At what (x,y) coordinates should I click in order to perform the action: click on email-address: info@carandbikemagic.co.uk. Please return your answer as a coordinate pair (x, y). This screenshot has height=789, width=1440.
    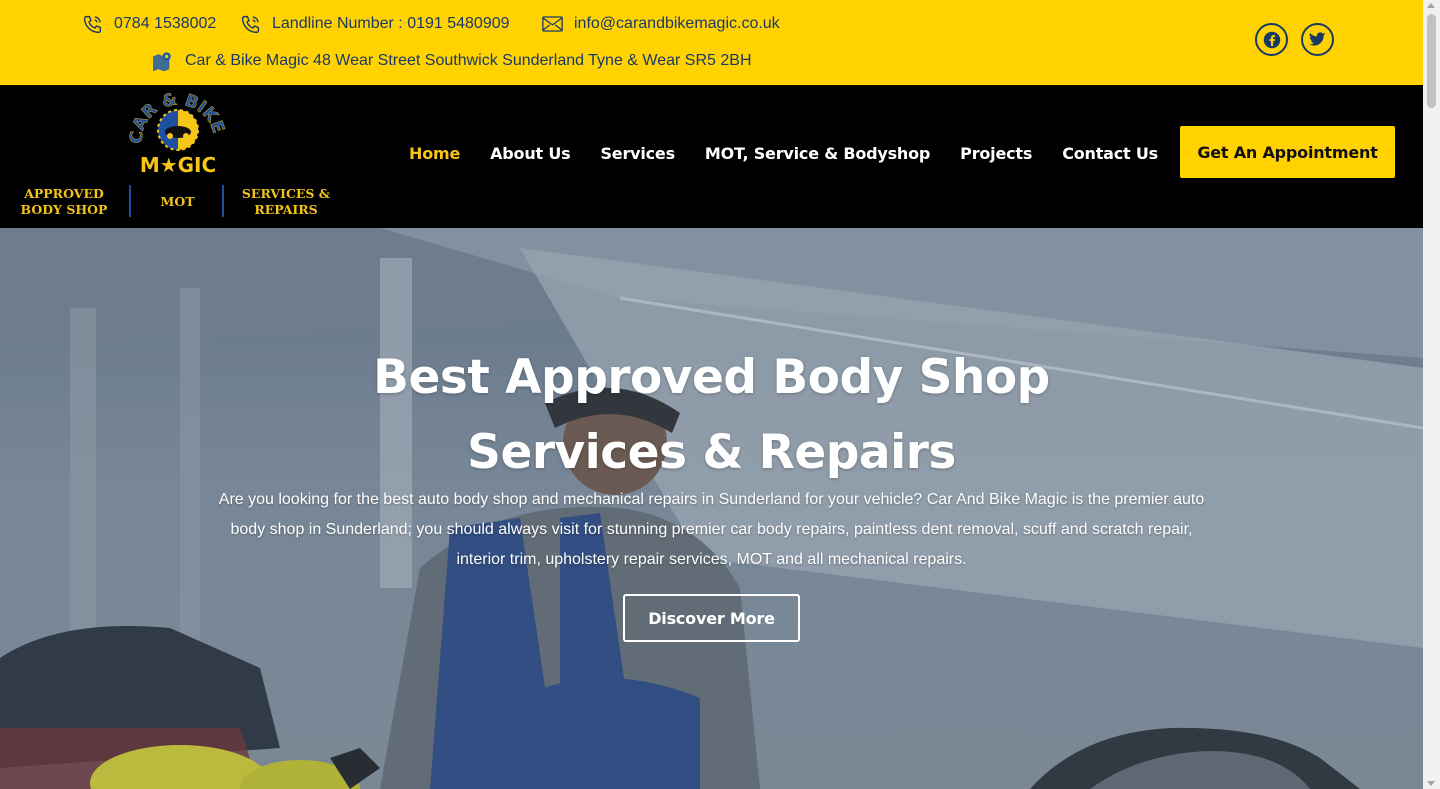
    Looking at the image, I should click on (677, 24).